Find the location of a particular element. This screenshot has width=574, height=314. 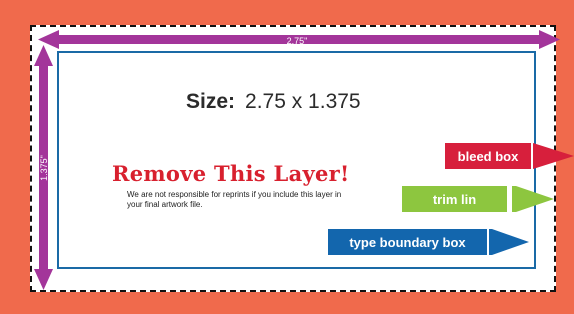

remove-layer-title: Remove This Layer! is located at coordinates (231, 173).